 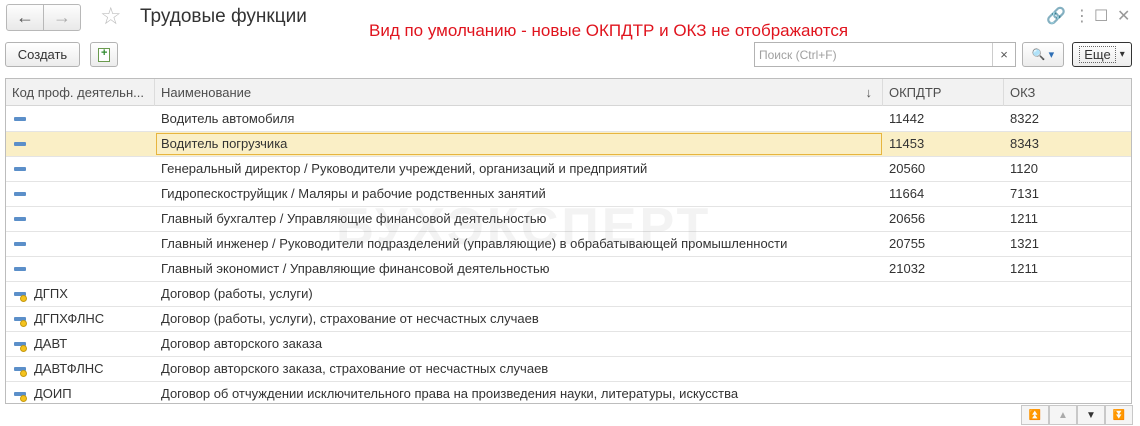 I want to click on scroll-first-icon: ⏫, so click(x=1035, y=415).